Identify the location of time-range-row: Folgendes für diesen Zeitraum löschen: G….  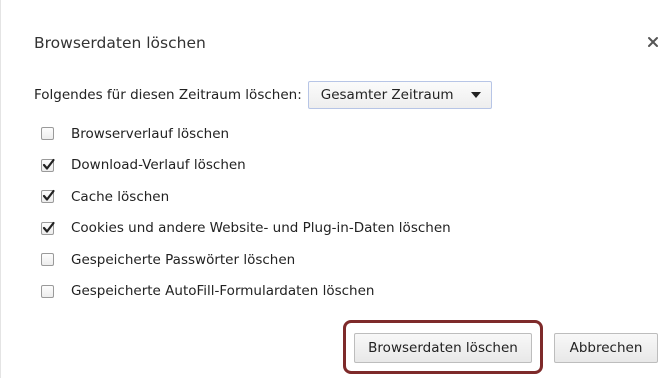
(263, 95).